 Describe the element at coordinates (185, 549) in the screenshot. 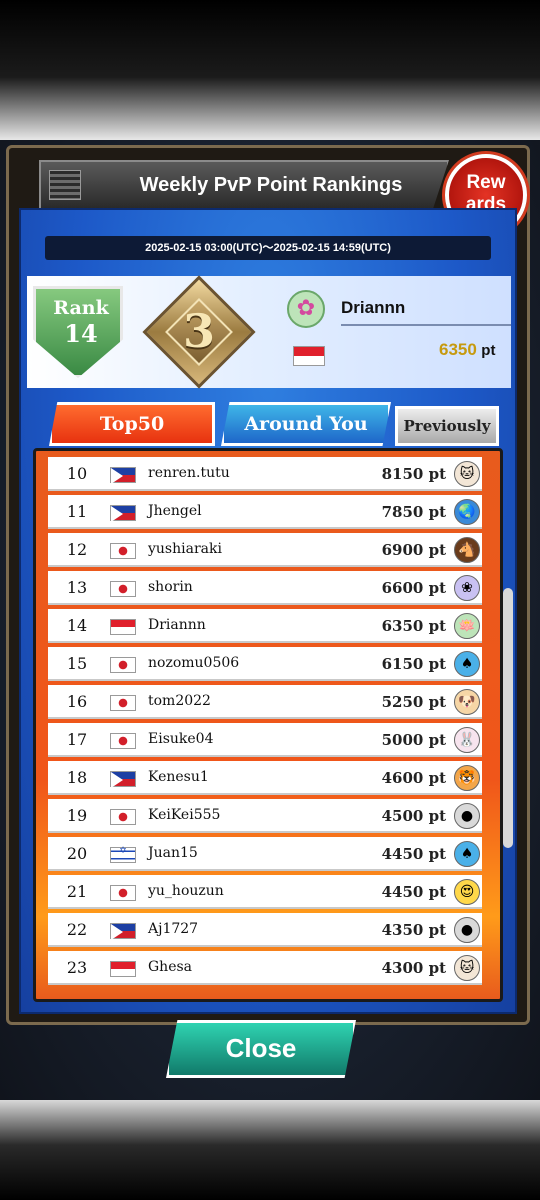

I see `player-name-cell: yushiaraki` at that location.